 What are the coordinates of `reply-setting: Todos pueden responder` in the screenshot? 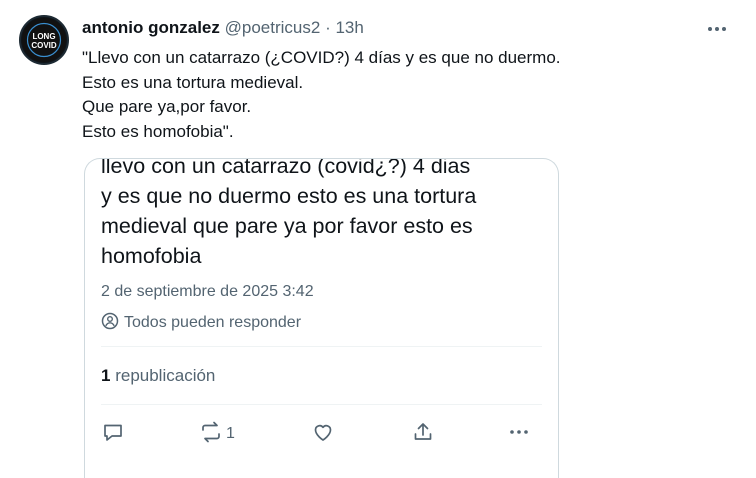 It's located at (201, 323).